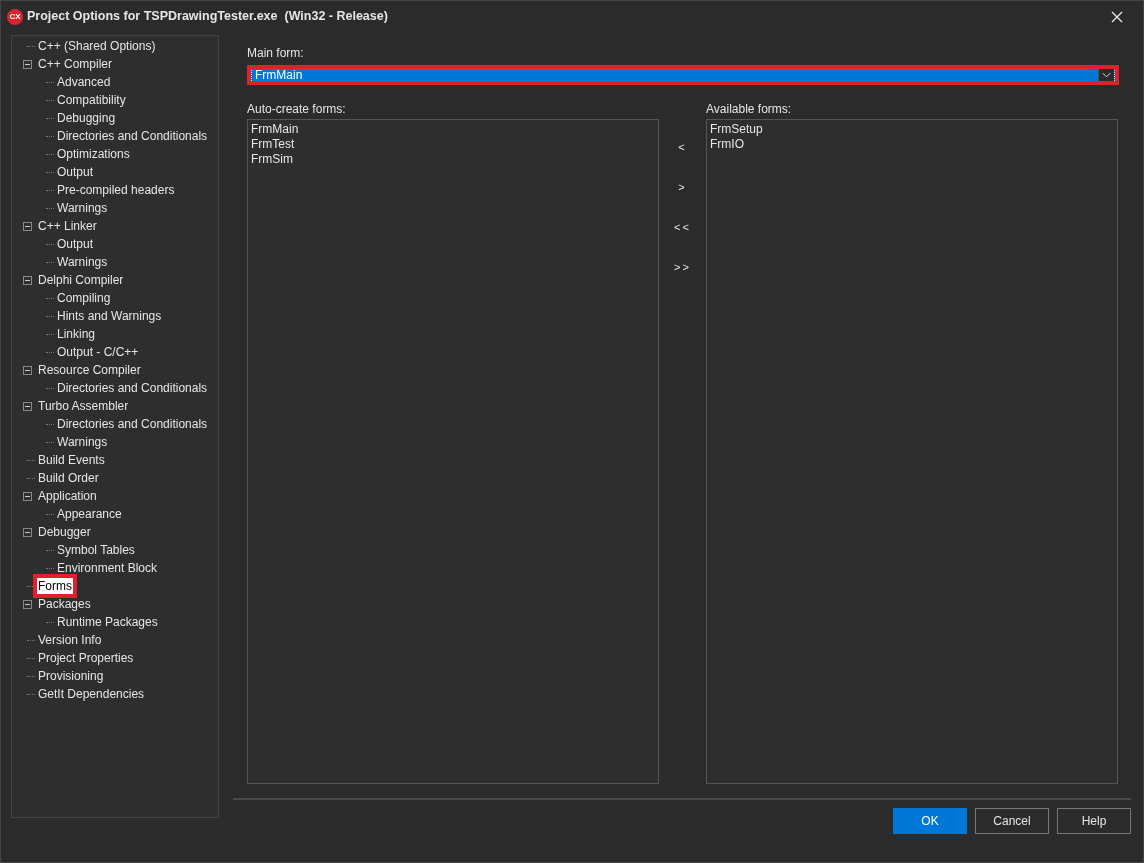 Image resolution: width=1144 pixels, height=863 pixels. I want to click on tree-item: Resource Compiler, so click(89, 370).